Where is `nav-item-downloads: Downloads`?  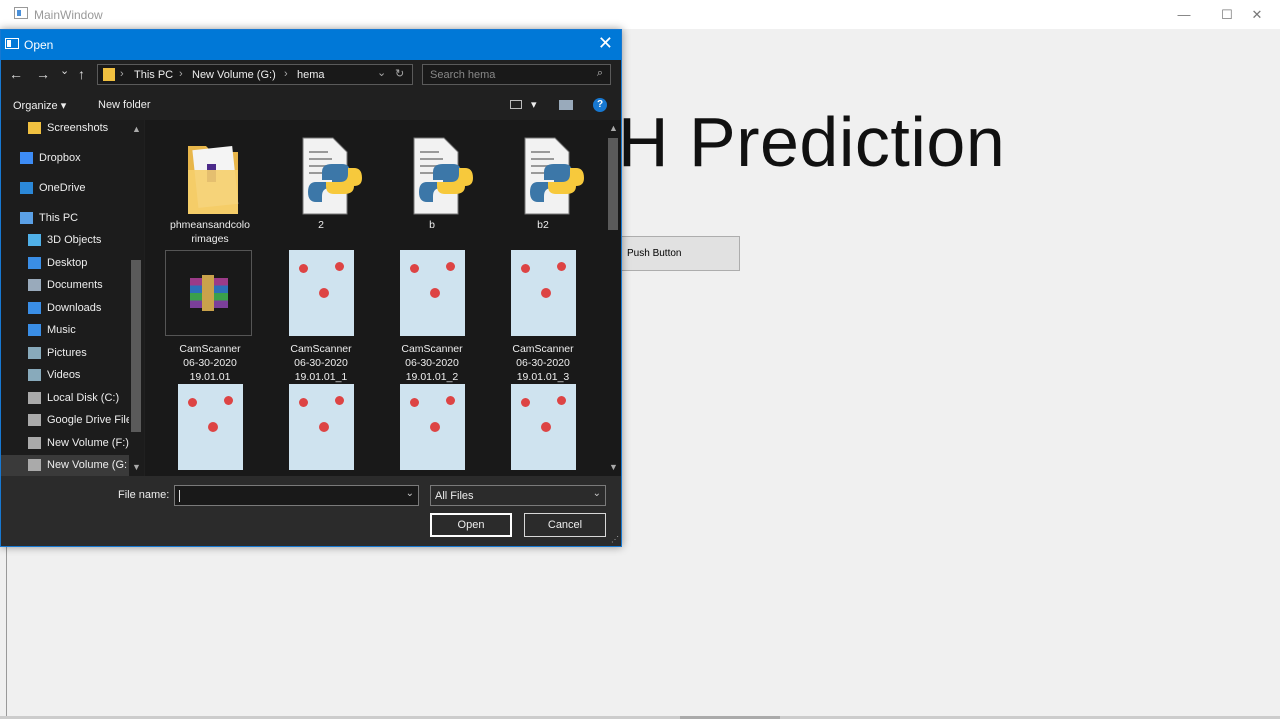
nav-item-downloads: Downloads is located at coordinates (65, 309).